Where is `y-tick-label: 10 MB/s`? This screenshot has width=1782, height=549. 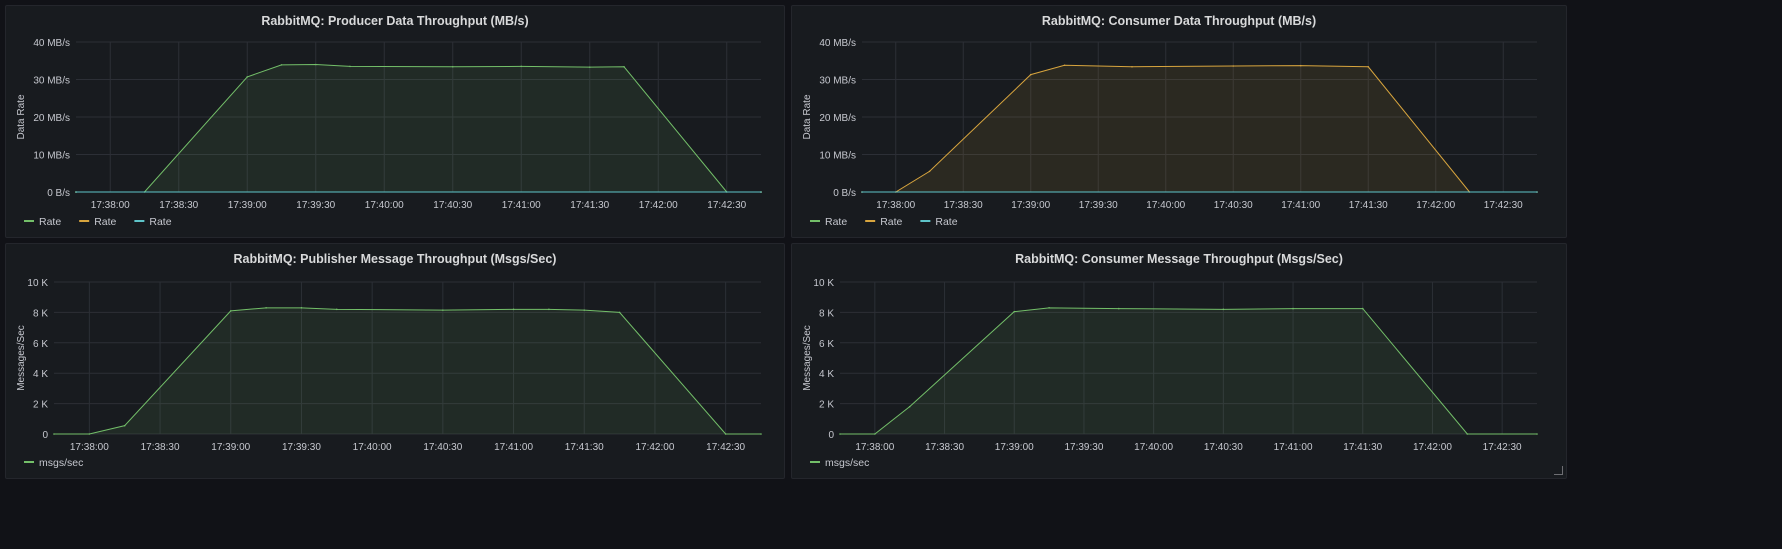 y-tick-label: 10 MB/s is located at coordinates (837, 156).